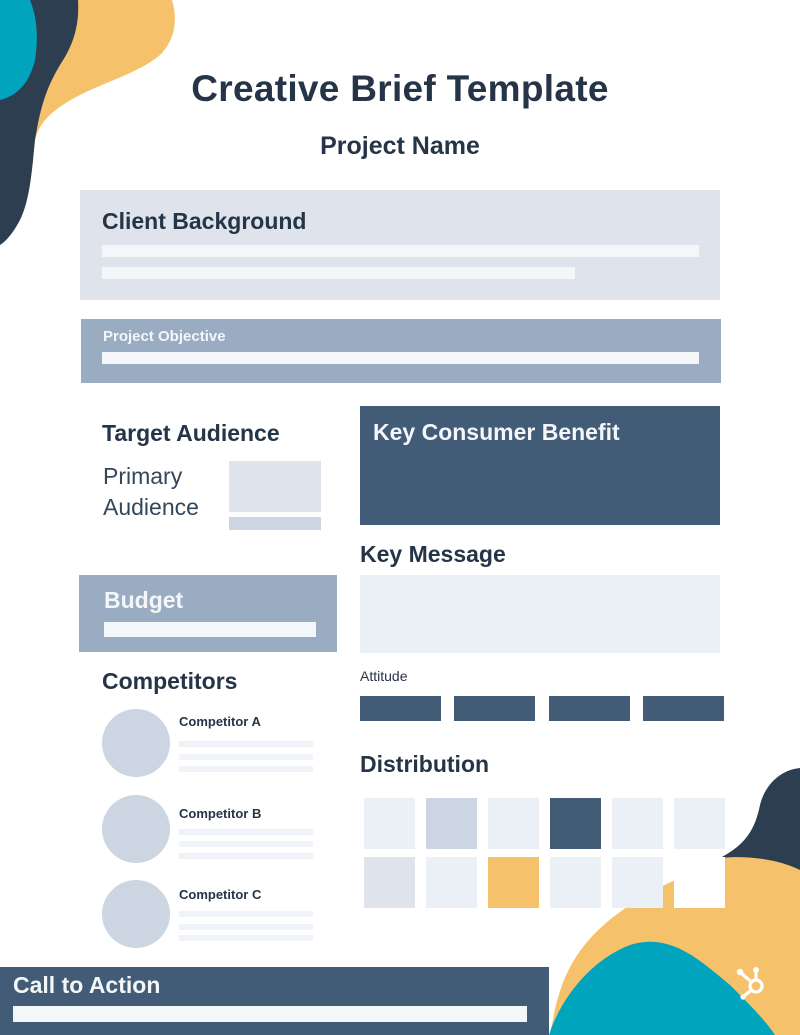 Image resolution: width=800 pixels, height=1035 pixels. What do you see at coordinates (451, 823) in the screenshot?
I see `distribution-cell-r1-c2` at bounding box center [451, 823].